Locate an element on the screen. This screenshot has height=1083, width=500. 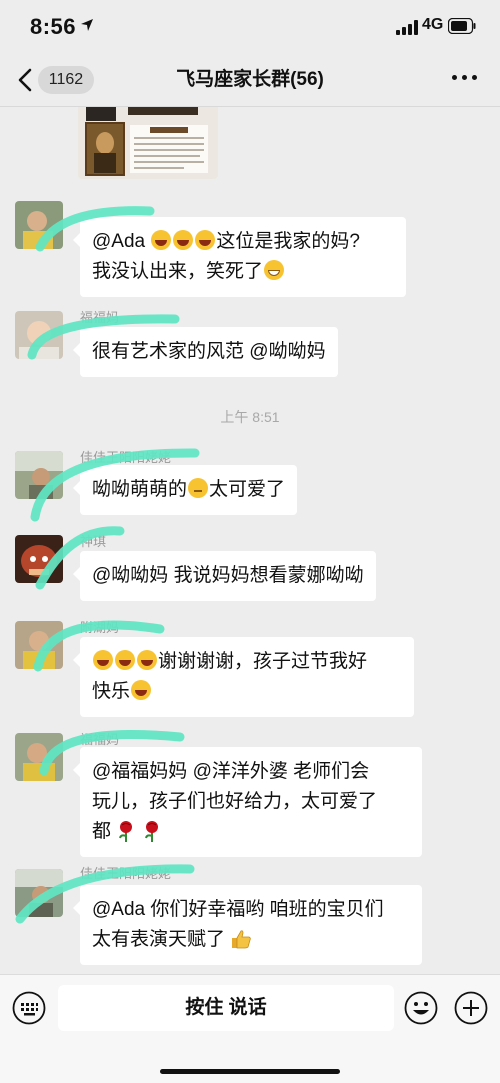
status-bar: 8:56 4G is located at coordinates (250, 28).